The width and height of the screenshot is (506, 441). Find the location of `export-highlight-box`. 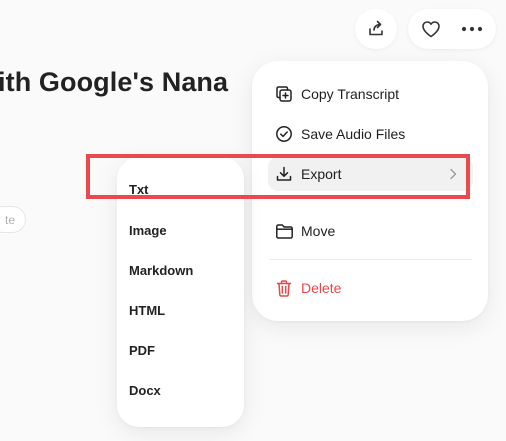

export-highlight-box is located at coordinates (278, 176).